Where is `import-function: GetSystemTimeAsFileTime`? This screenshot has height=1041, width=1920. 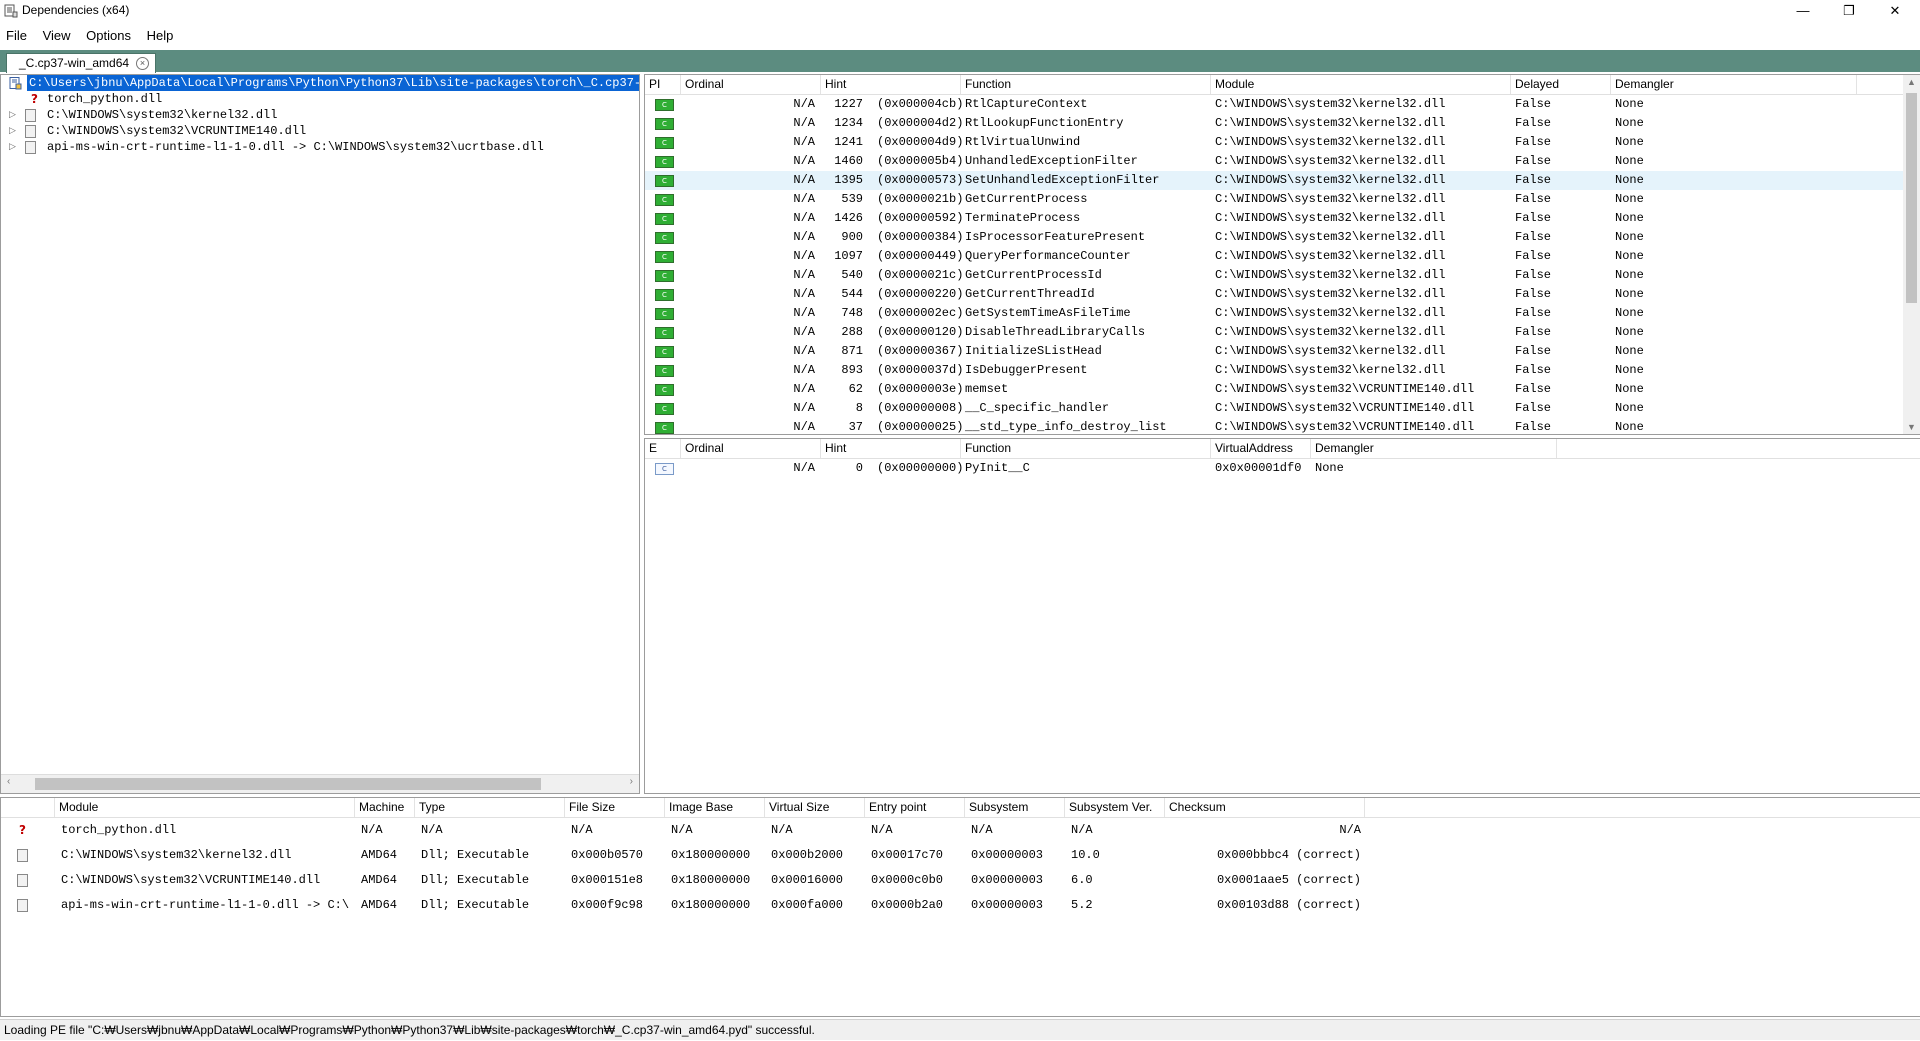
import-function: GetSystemTimeAsFileTime is located at coordinates (1048, 313).